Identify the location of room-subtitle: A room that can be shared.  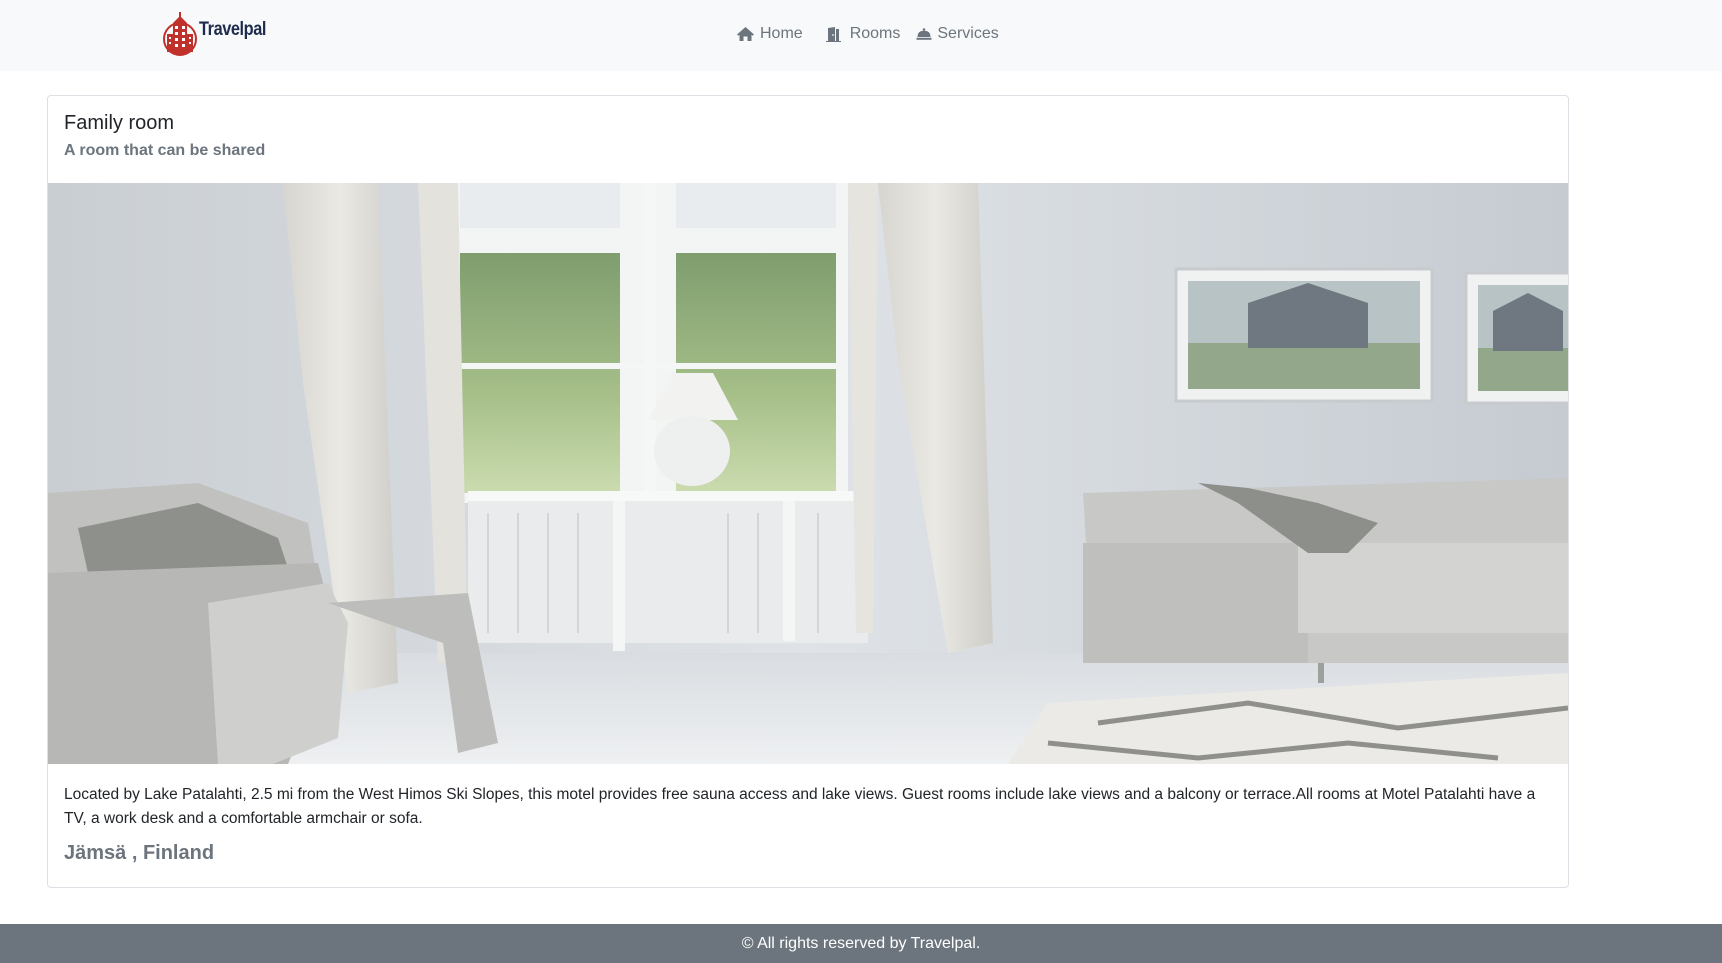
(165, 150).